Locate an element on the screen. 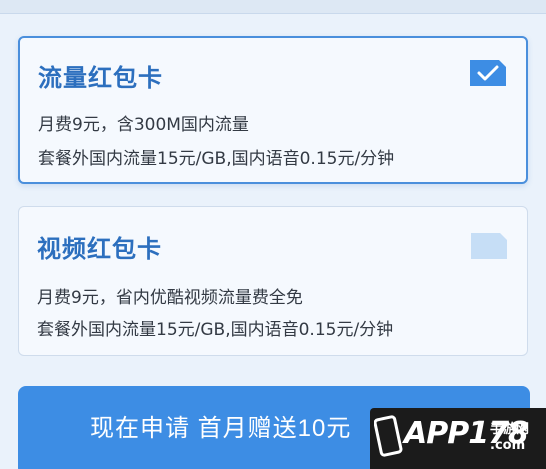  plan-fee-text: 月费9元，含300M国内流量 is located at coordinates (143, 125).